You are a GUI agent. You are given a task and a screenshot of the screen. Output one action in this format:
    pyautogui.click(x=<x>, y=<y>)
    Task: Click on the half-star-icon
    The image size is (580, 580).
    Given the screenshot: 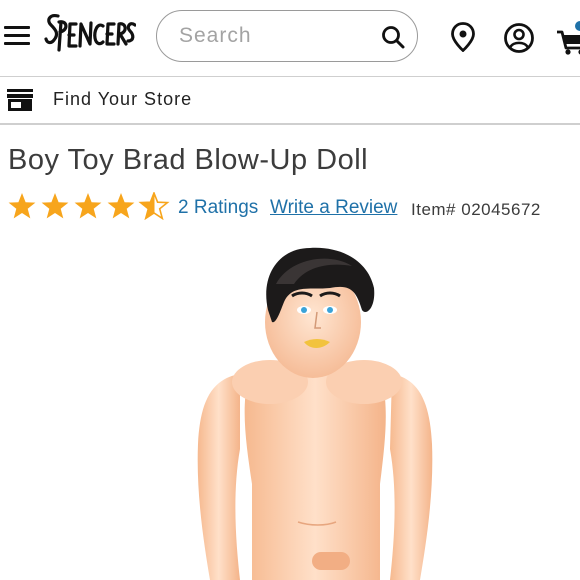 What is the action you would take?
    pyautogui.click(x=154, y=206)
    